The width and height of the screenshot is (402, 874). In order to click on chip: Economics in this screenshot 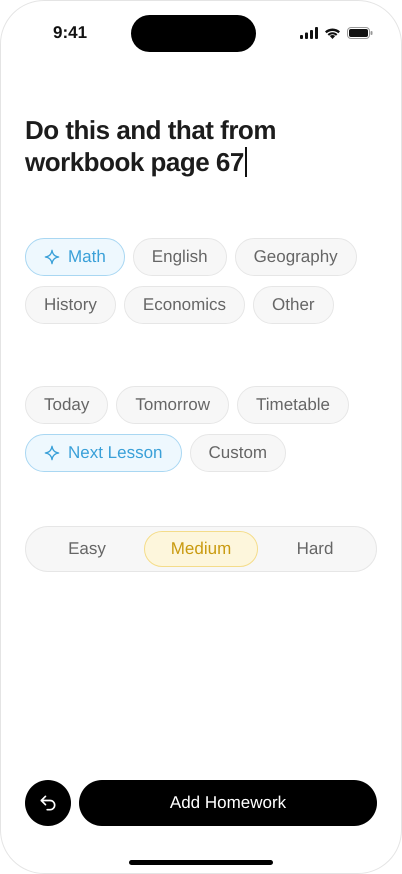, I will do `click(185, 305)`.